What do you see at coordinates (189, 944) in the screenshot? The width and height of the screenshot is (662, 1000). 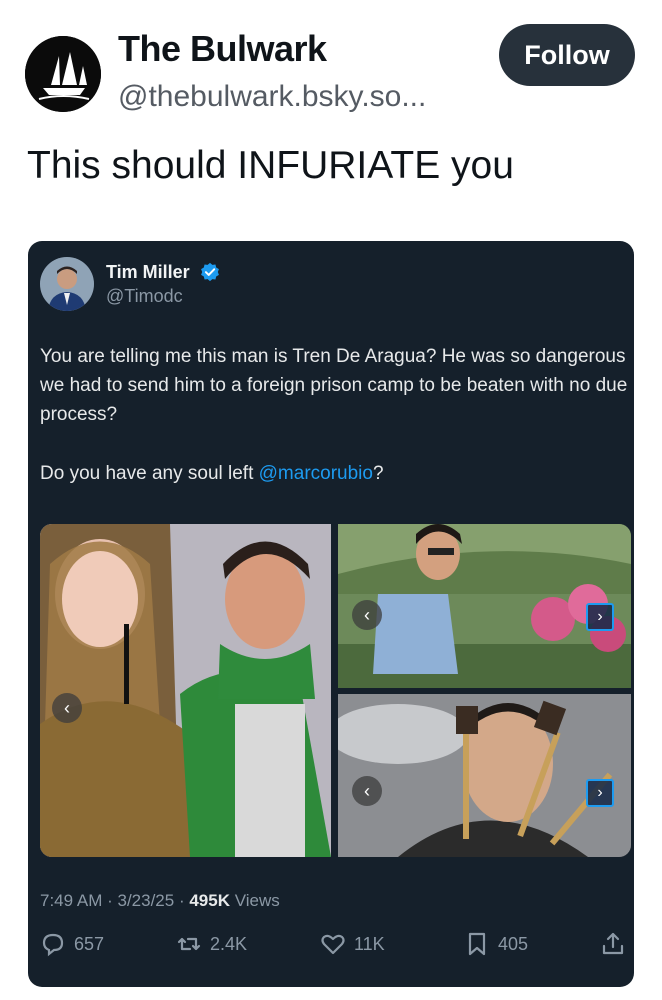 I see `repost-icon` at bounding box center [189, 944].